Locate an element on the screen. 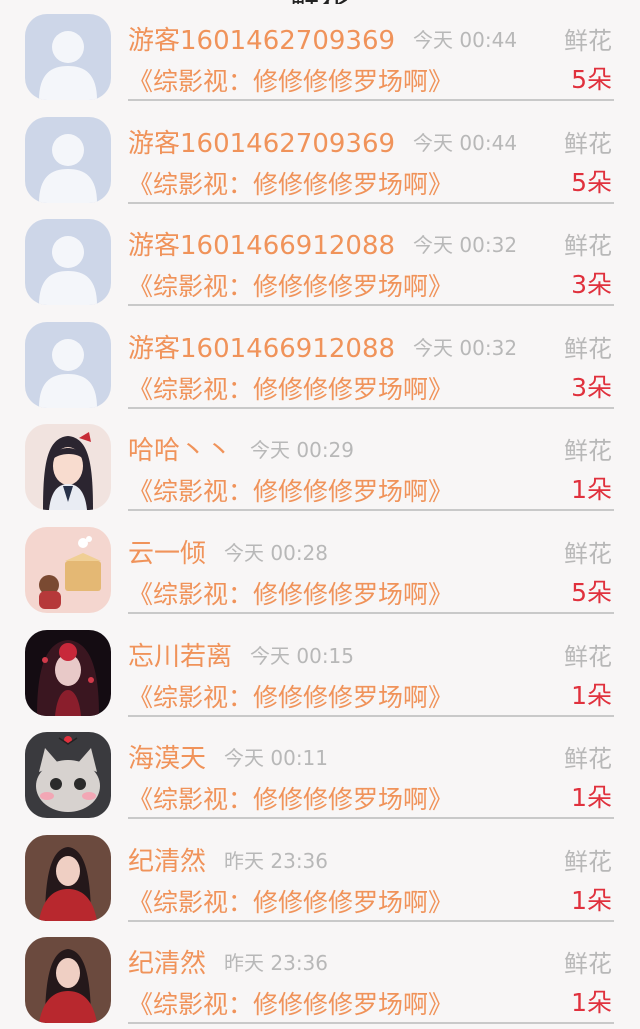  list-item: 忘川若离 今天 00:15 鲜花 《综影视：修修修修罗场啊》 1朵 is located at coordinates (320, 667).